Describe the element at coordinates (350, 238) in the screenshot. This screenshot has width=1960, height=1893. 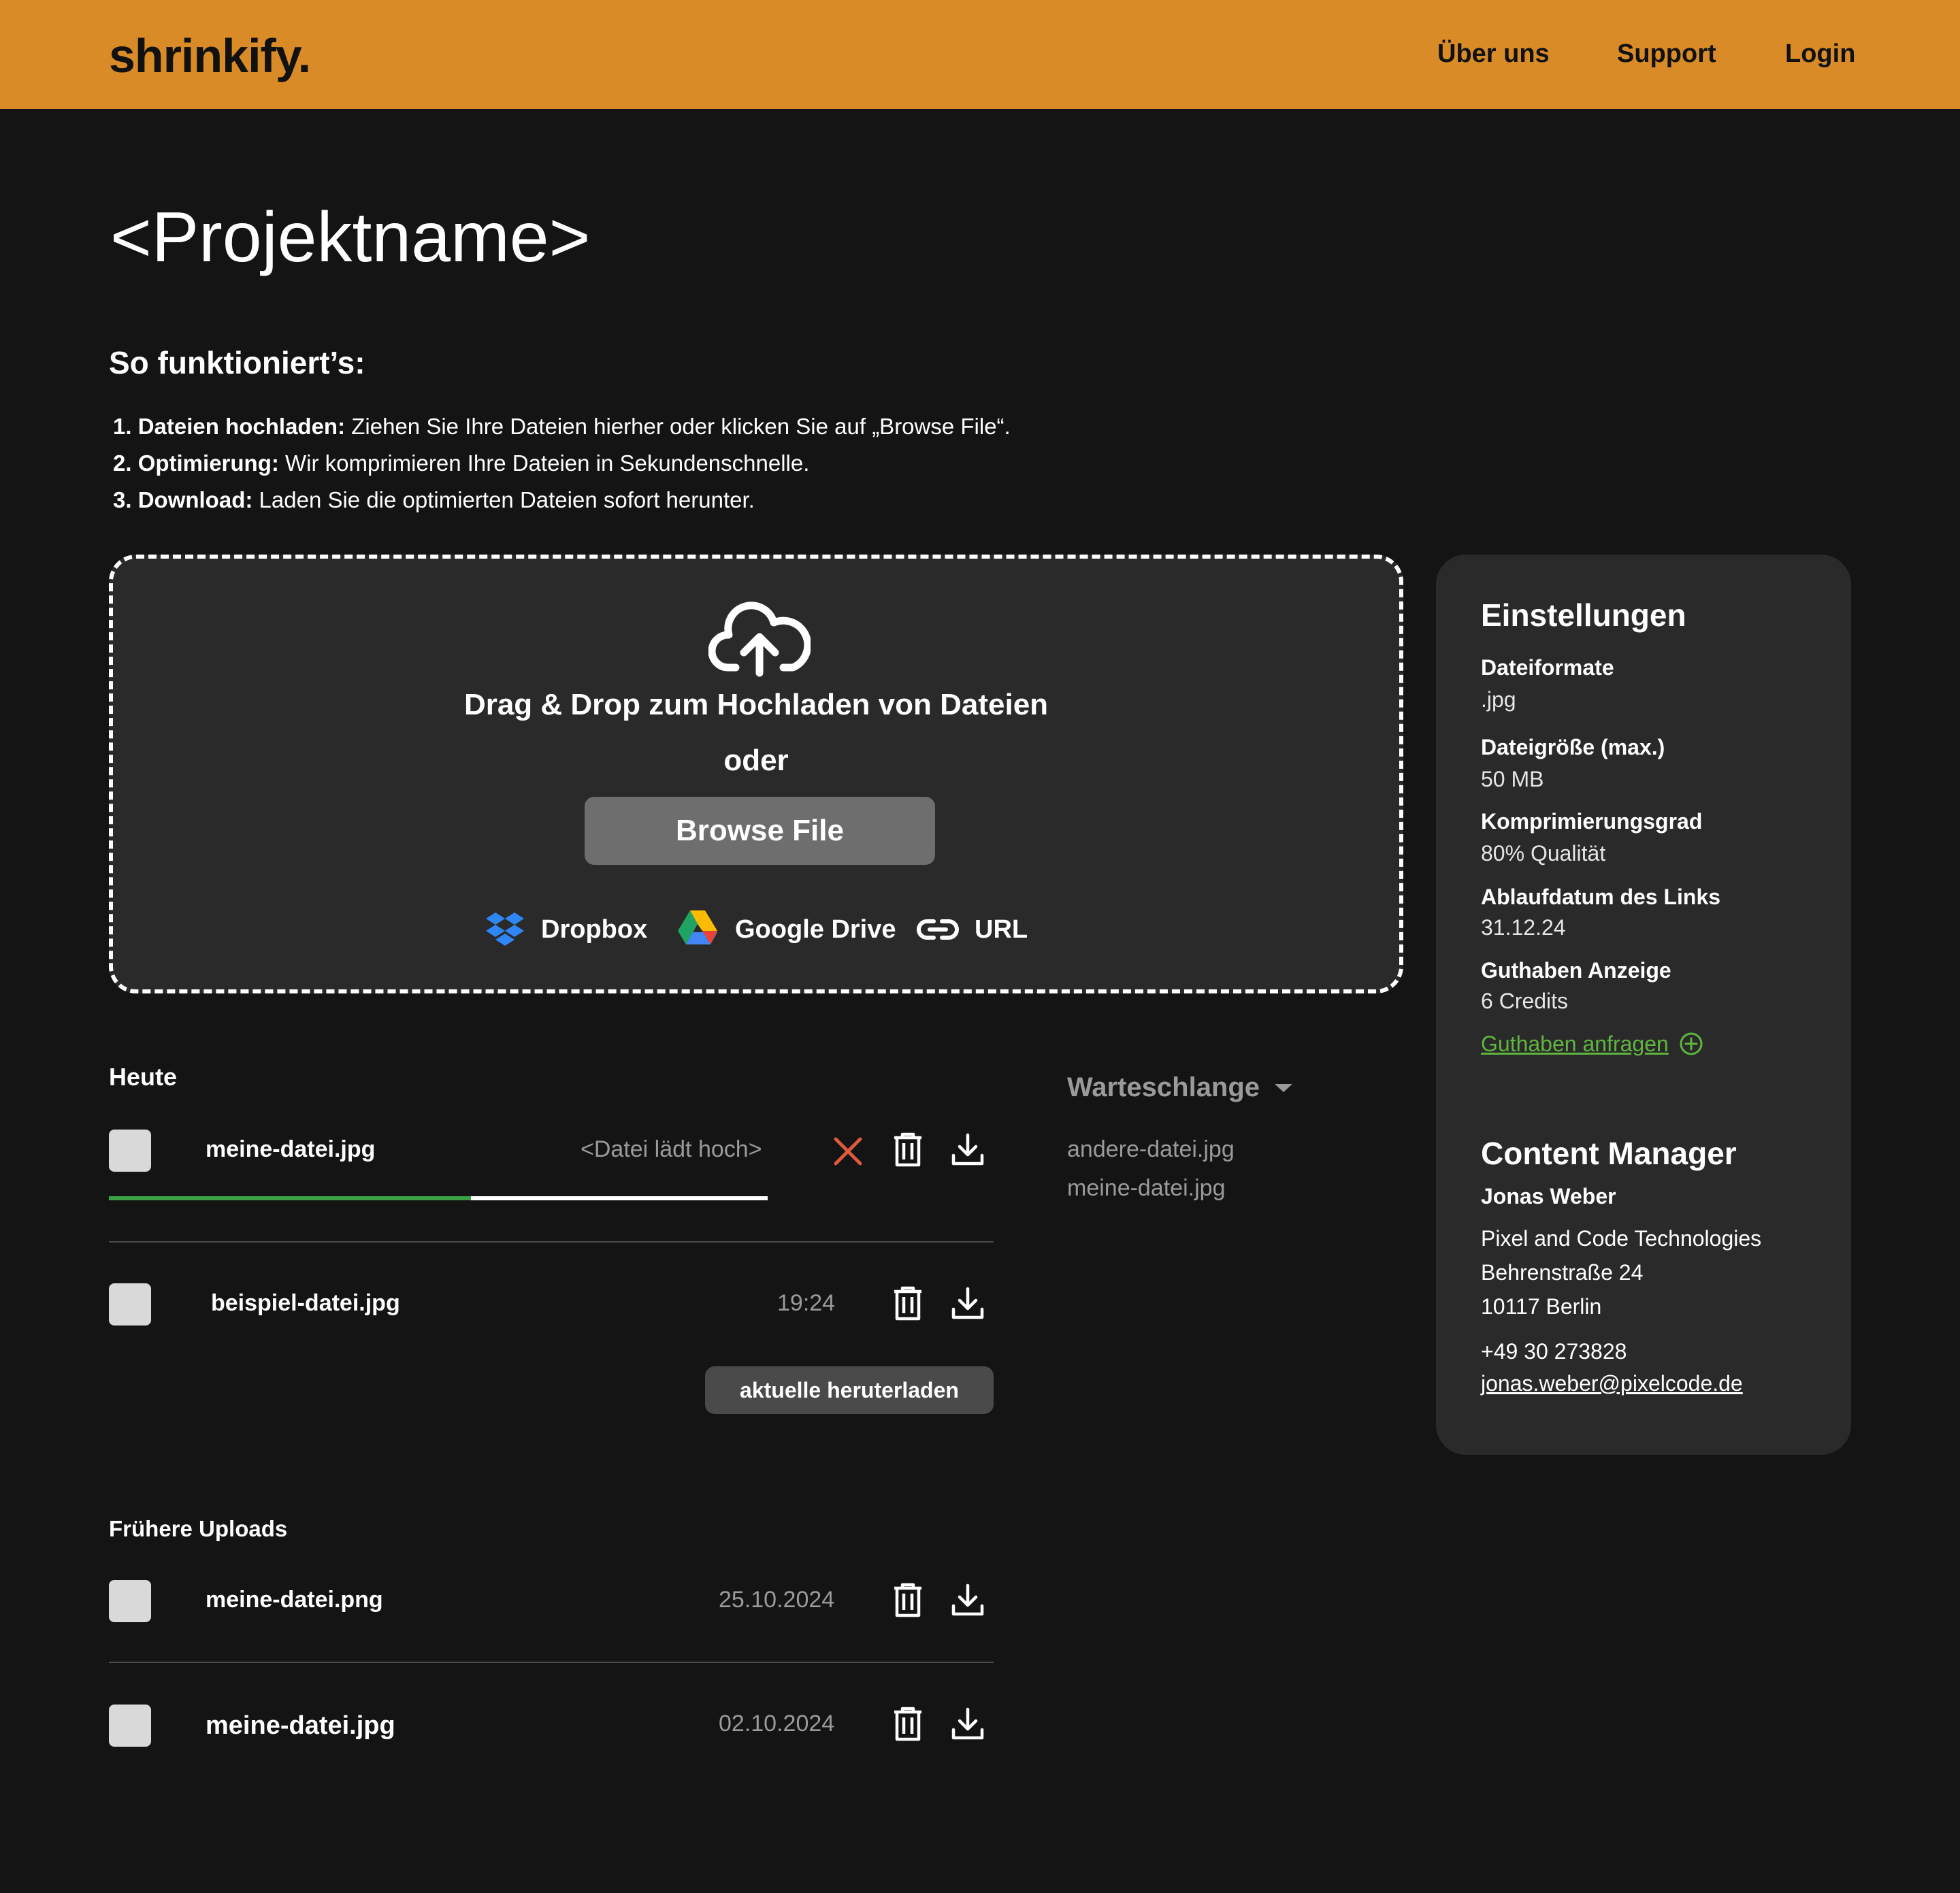
I see `page-title: <Projektname>` at that location.